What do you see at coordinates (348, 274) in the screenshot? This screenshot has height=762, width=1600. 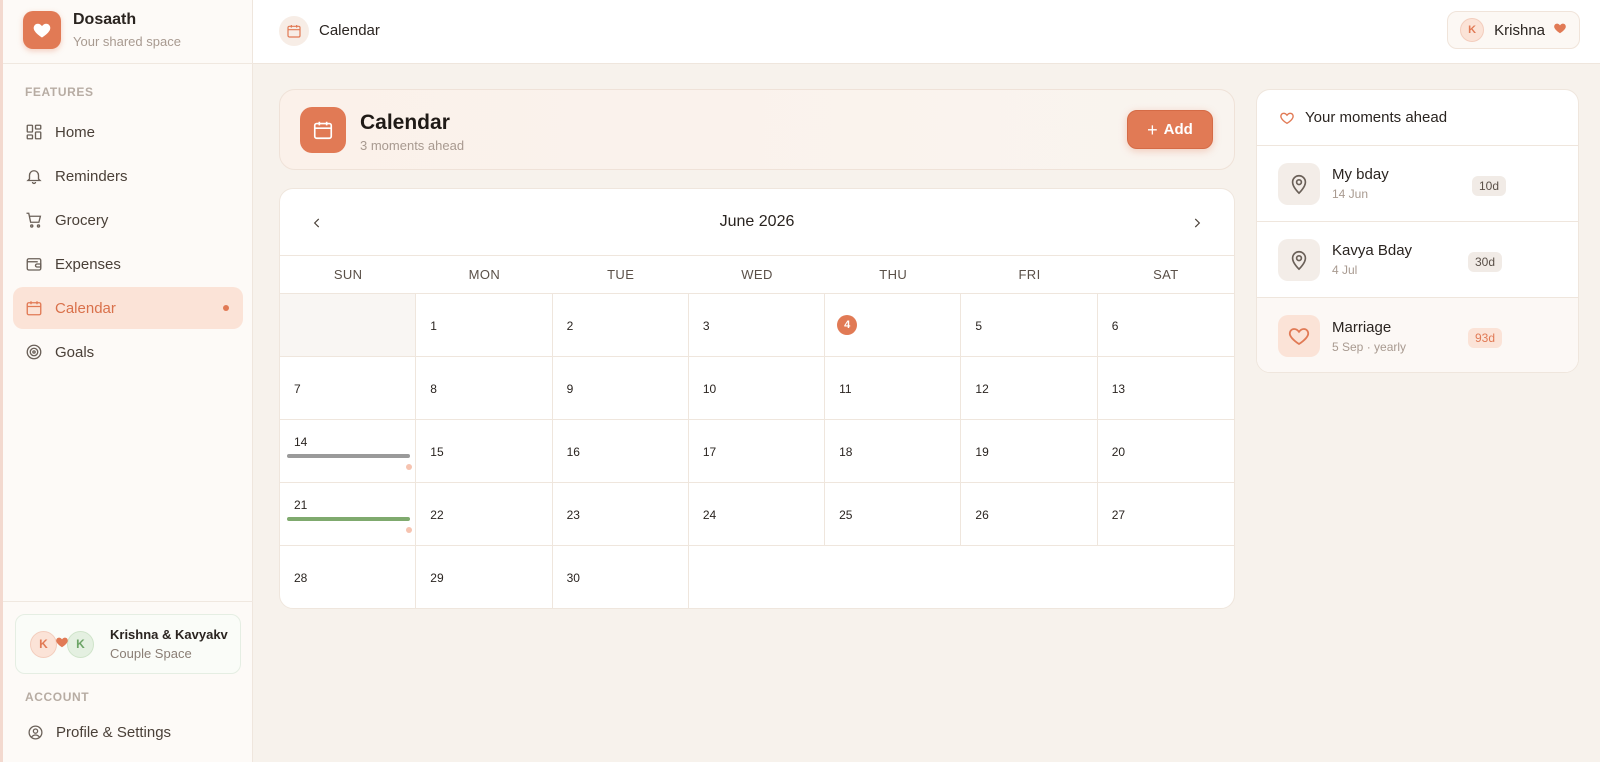 I see `weekday-sun: SUN` at bounding box center [348, 274].